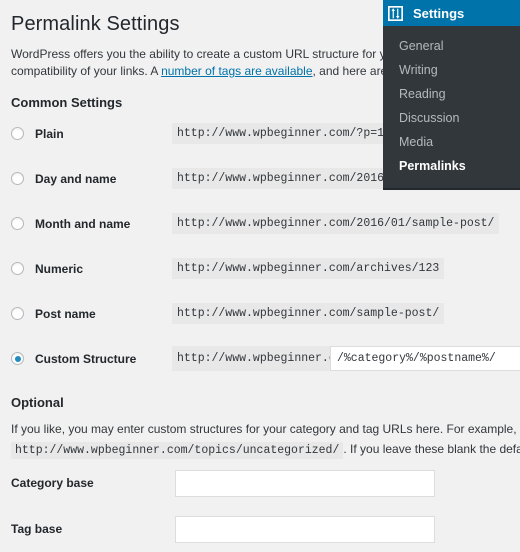 The width and height of the screenshot is (520, 552). What do you see at coordinates (308, 268) in the screenshot?
I see `option-url-example: http://www.wpbeginner.com/archives/123` at bounding box center [308, 268].